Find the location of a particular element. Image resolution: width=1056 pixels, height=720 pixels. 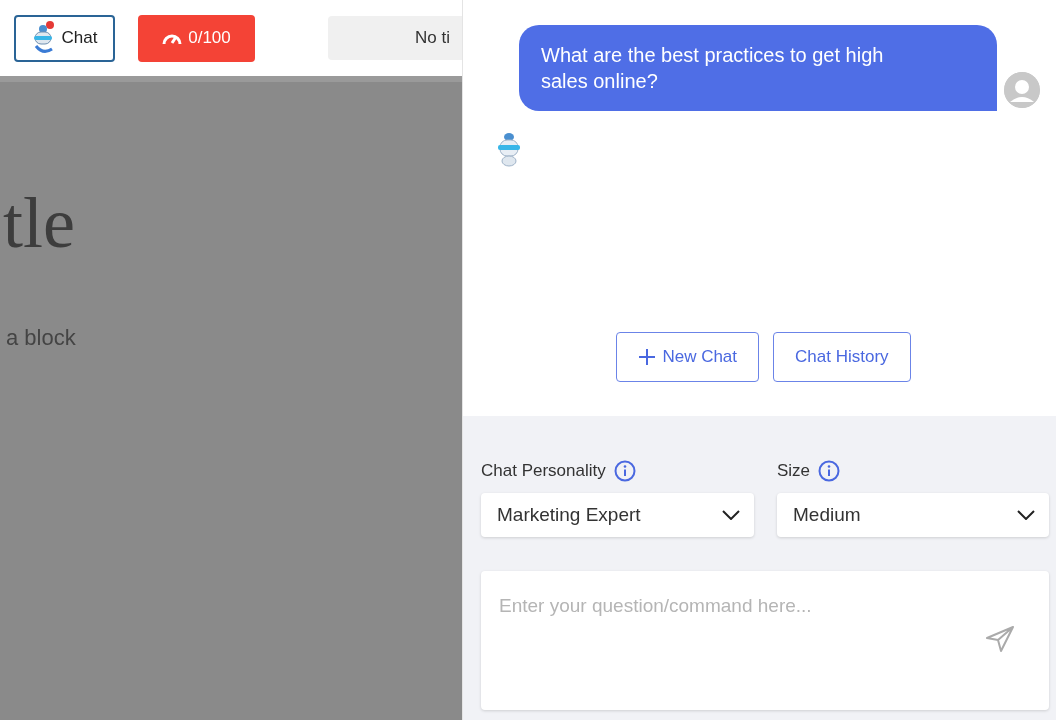

page-heading: tle is located at coordinates (39, 223).